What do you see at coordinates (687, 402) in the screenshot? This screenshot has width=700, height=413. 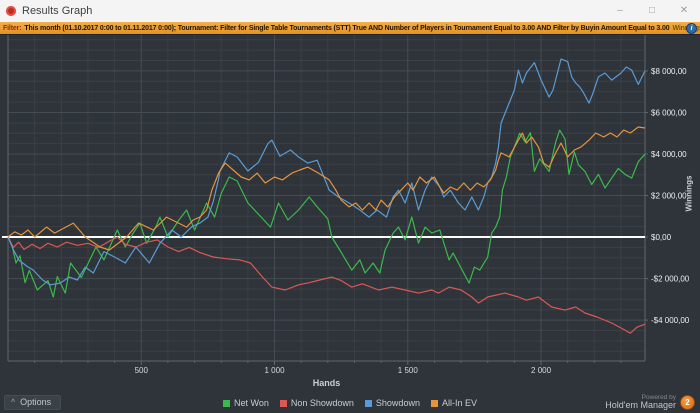 I see `hm2-badge-icon: 2` at bounding box center [687, 402].